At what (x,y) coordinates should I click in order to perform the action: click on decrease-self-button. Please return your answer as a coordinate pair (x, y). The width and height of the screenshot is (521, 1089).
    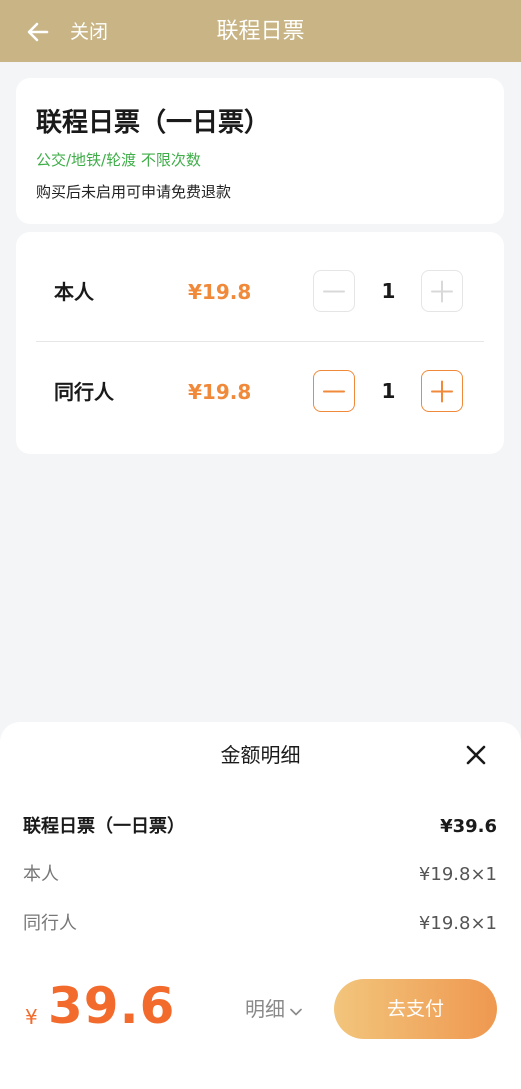
    Looking at the image, I should click on (334, 291).